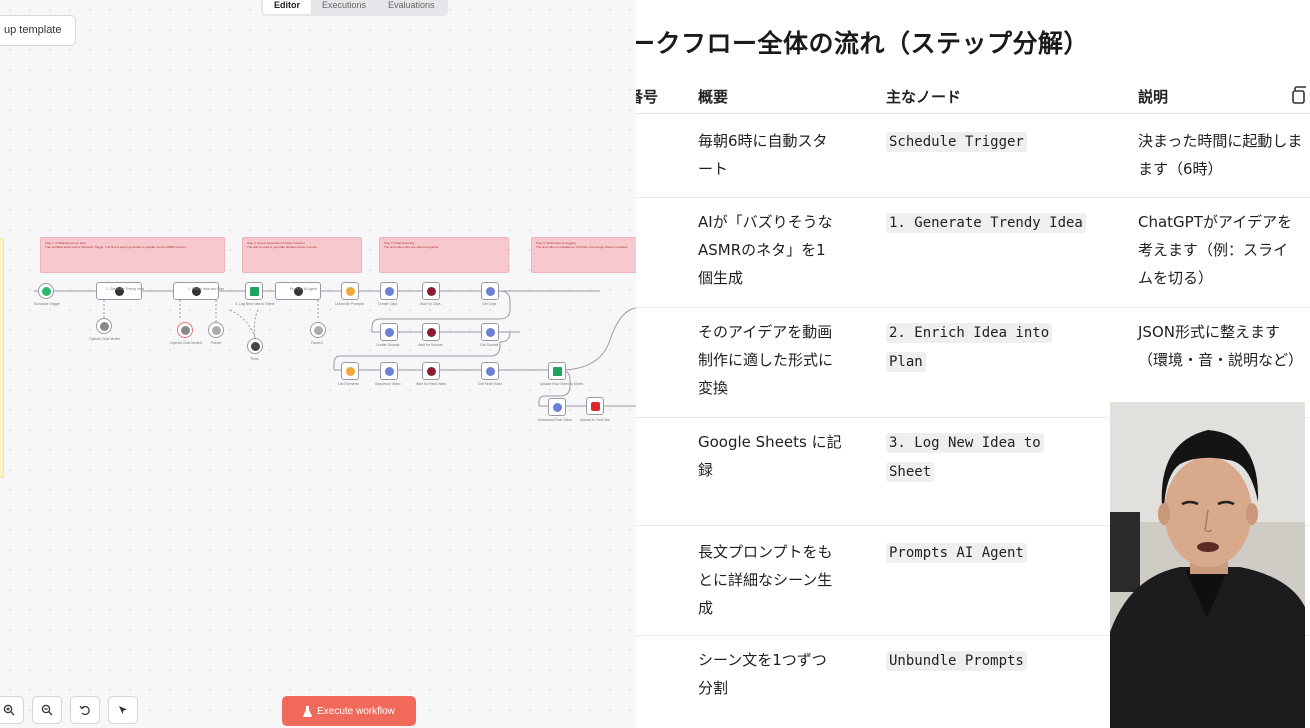 The height and width of the screenshot is (728, 1310). I want to click on canvas-toolbar, so click(69, 710).